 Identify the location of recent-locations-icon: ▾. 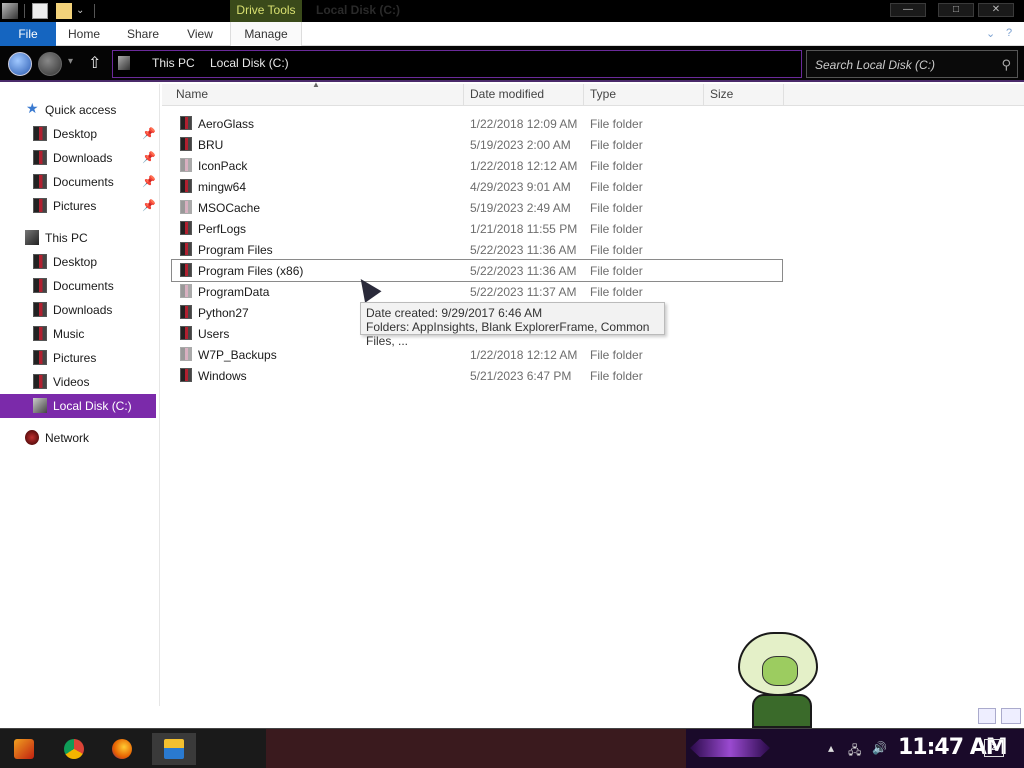
(70, 61).